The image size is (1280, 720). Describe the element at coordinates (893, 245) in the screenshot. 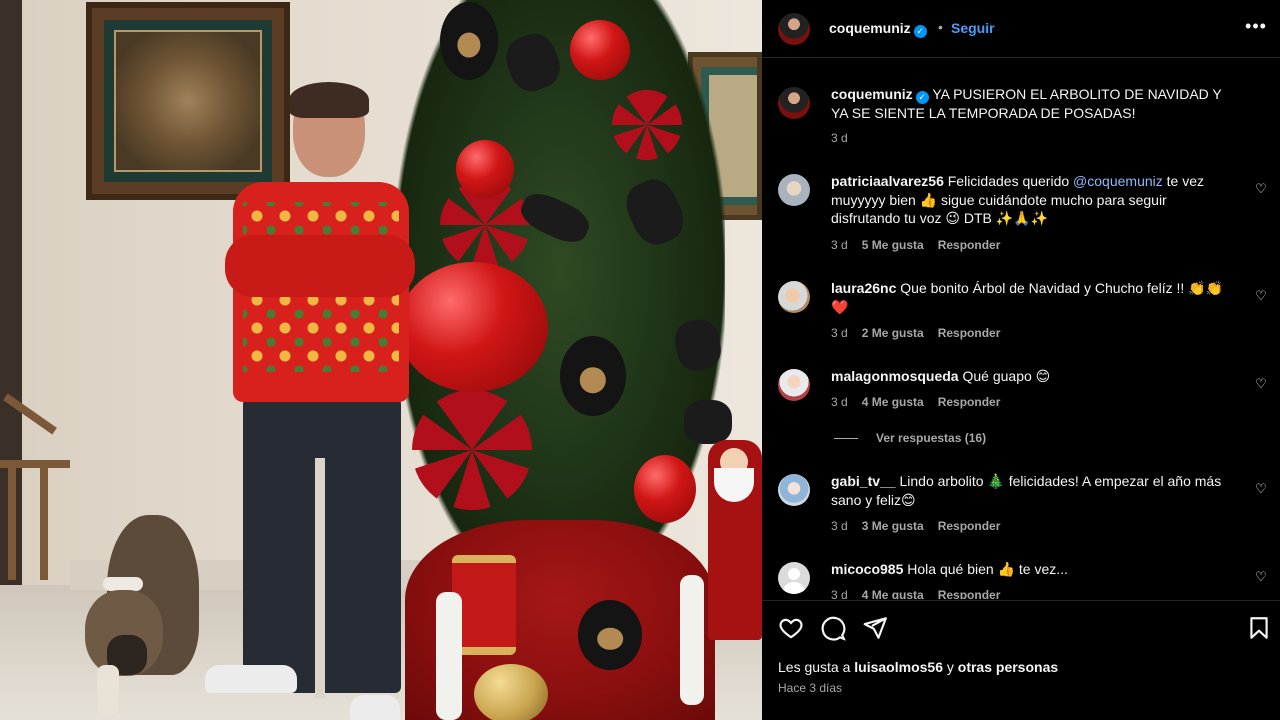

I see `comment-likes: 5 Me gusta` at that location.